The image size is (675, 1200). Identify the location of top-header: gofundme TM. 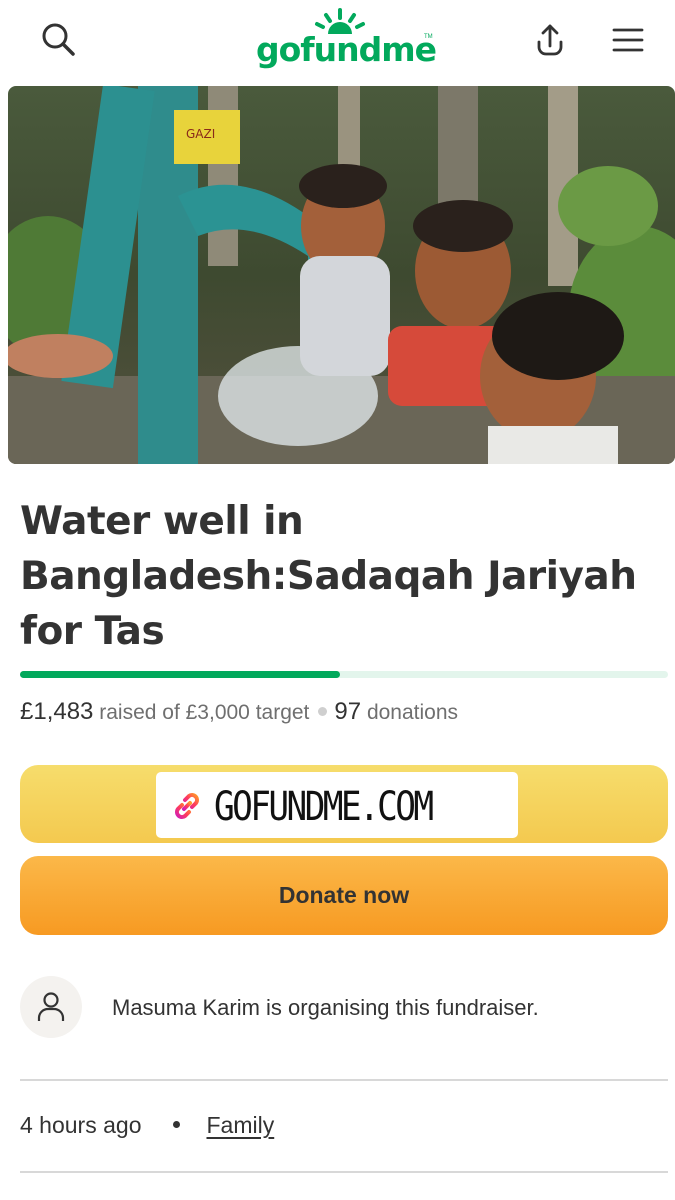
(337, 42).